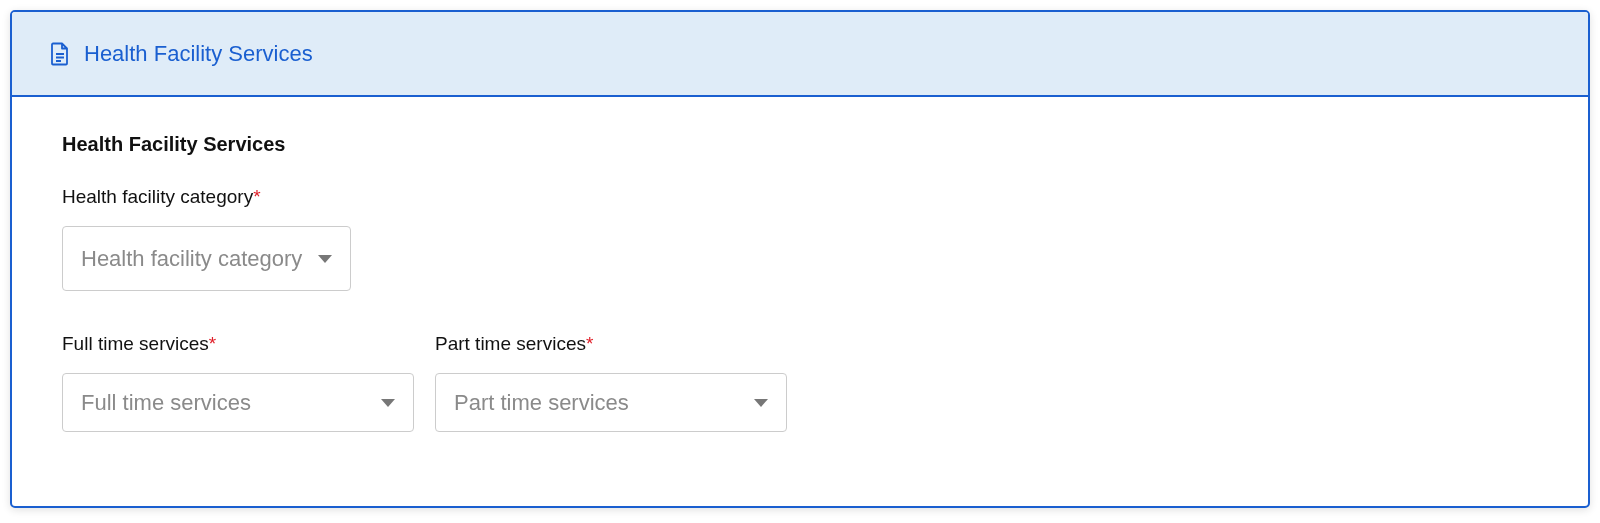 The image size is (1600, 523). I want to click on field-label: Part time services*, so click(515, 344).